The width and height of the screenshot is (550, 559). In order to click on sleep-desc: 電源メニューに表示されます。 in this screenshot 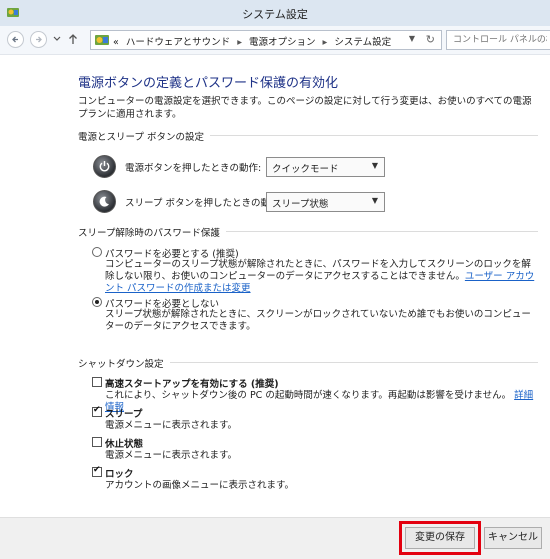, I will do `click(171, 425)`.